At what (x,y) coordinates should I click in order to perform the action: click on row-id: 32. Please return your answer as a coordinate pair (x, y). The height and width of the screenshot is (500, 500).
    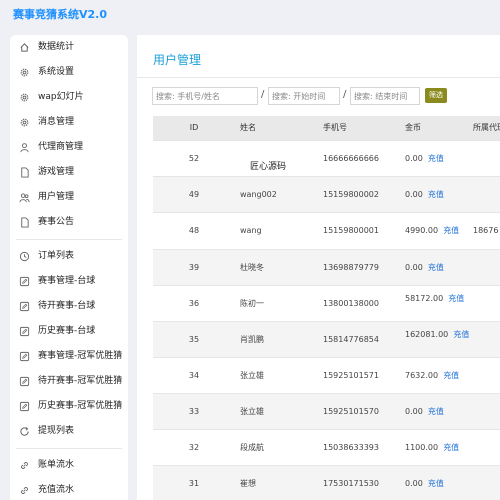
    Looking at the image, I should click on (194, 447).